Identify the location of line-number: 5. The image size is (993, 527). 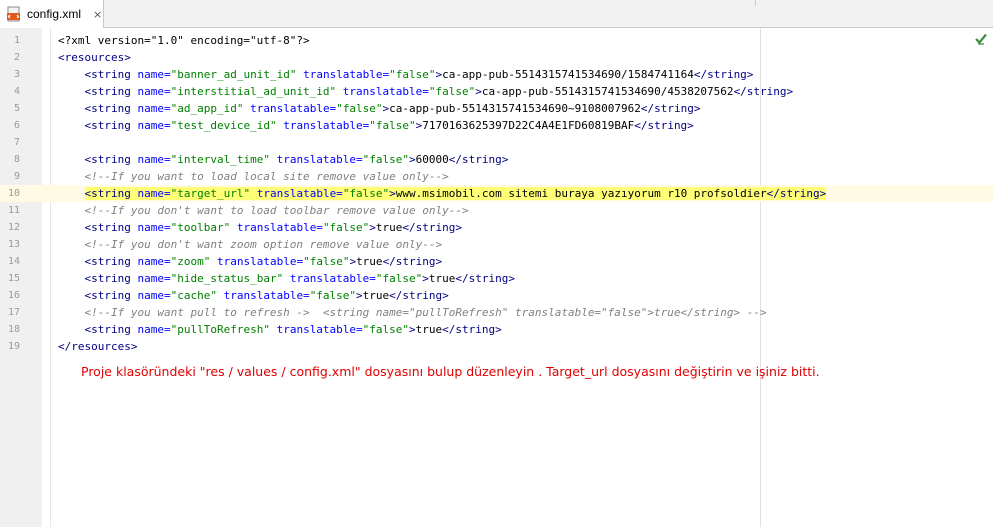
(16, 108).